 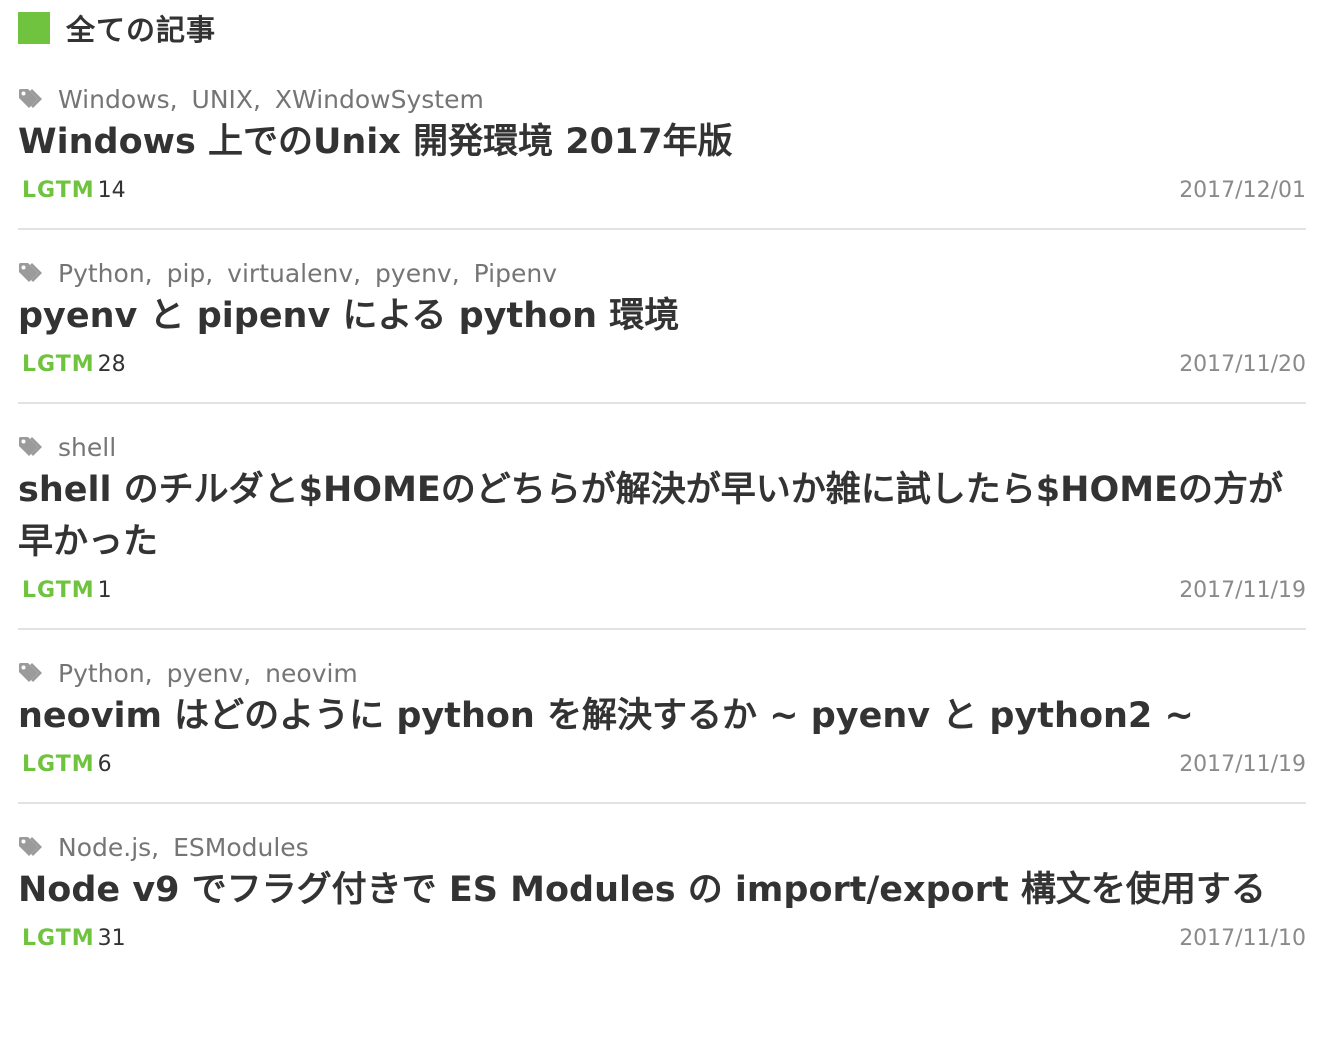 What do you see at coordinates (662, 198) in the screenshot?
I see `article-meta: LGTM 14 2017/12/01` at bounding box center [662, 198].